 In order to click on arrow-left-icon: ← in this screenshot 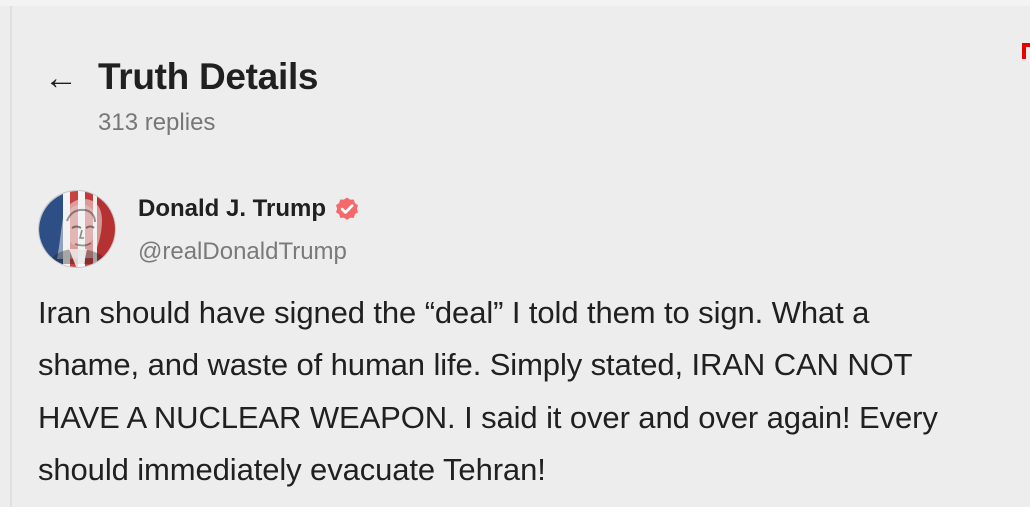, I will do `click(61, 78)`.